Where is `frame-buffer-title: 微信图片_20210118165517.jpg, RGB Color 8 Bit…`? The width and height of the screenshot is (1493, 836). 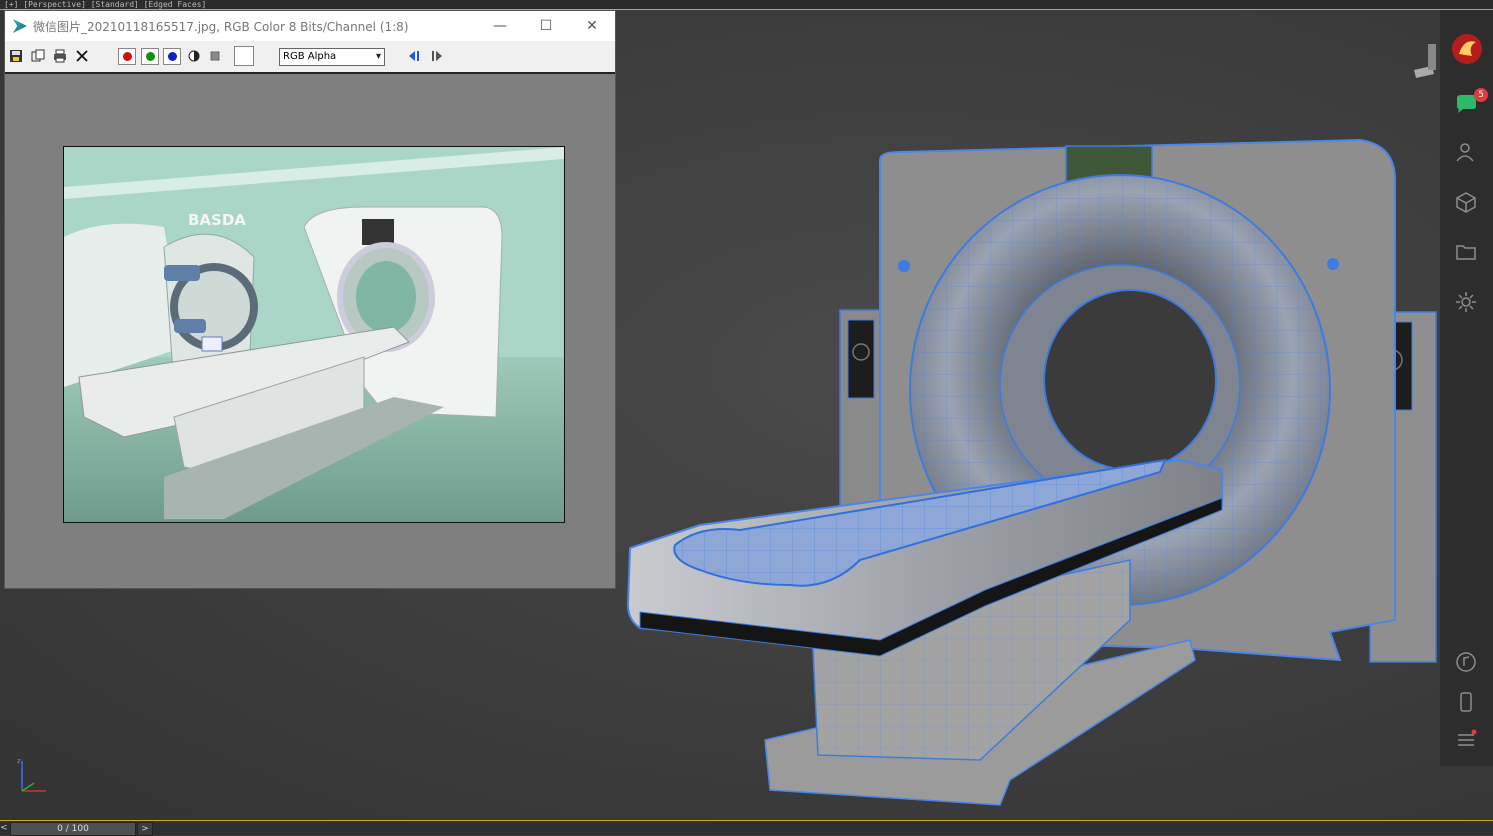 frame-buffer-title: 微信图片_20210118165517.jpg, RGB Color 8 Bit… is located at coordinates (221, 26).